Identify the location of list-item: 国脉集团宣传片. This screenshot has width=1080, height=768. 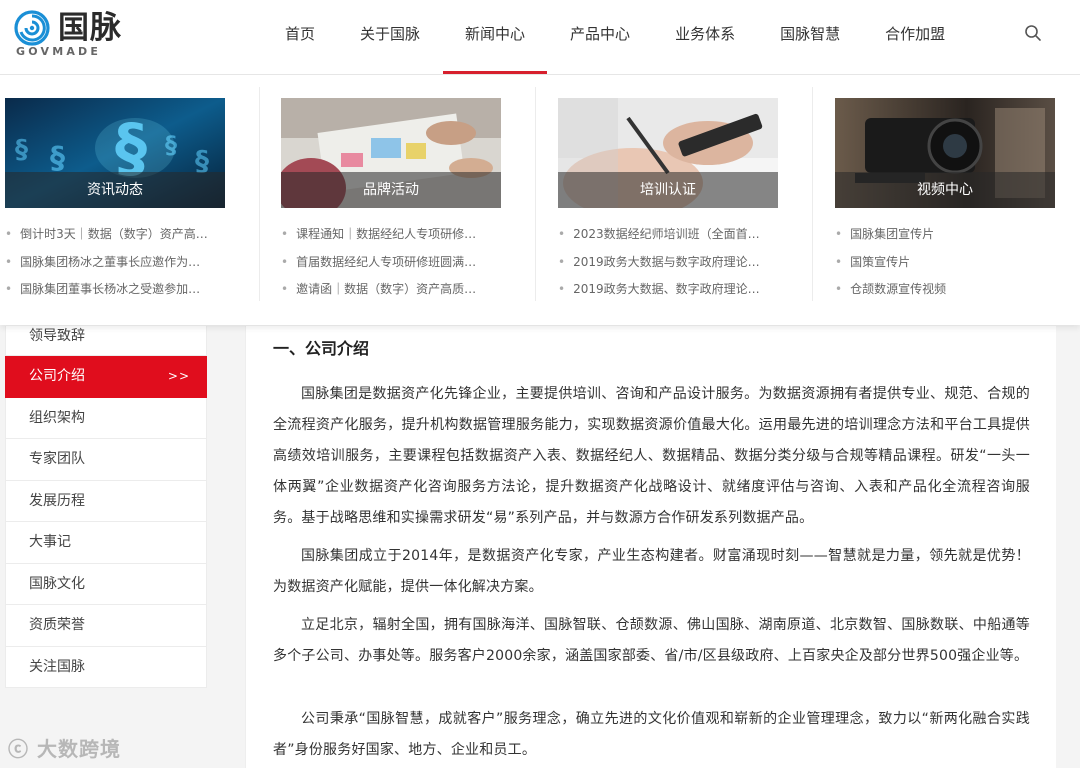
(950, 235).